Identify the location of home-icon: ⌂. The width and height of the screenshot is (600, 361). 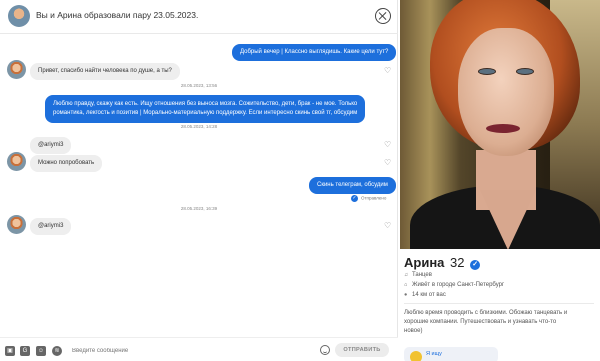
(406, 285).